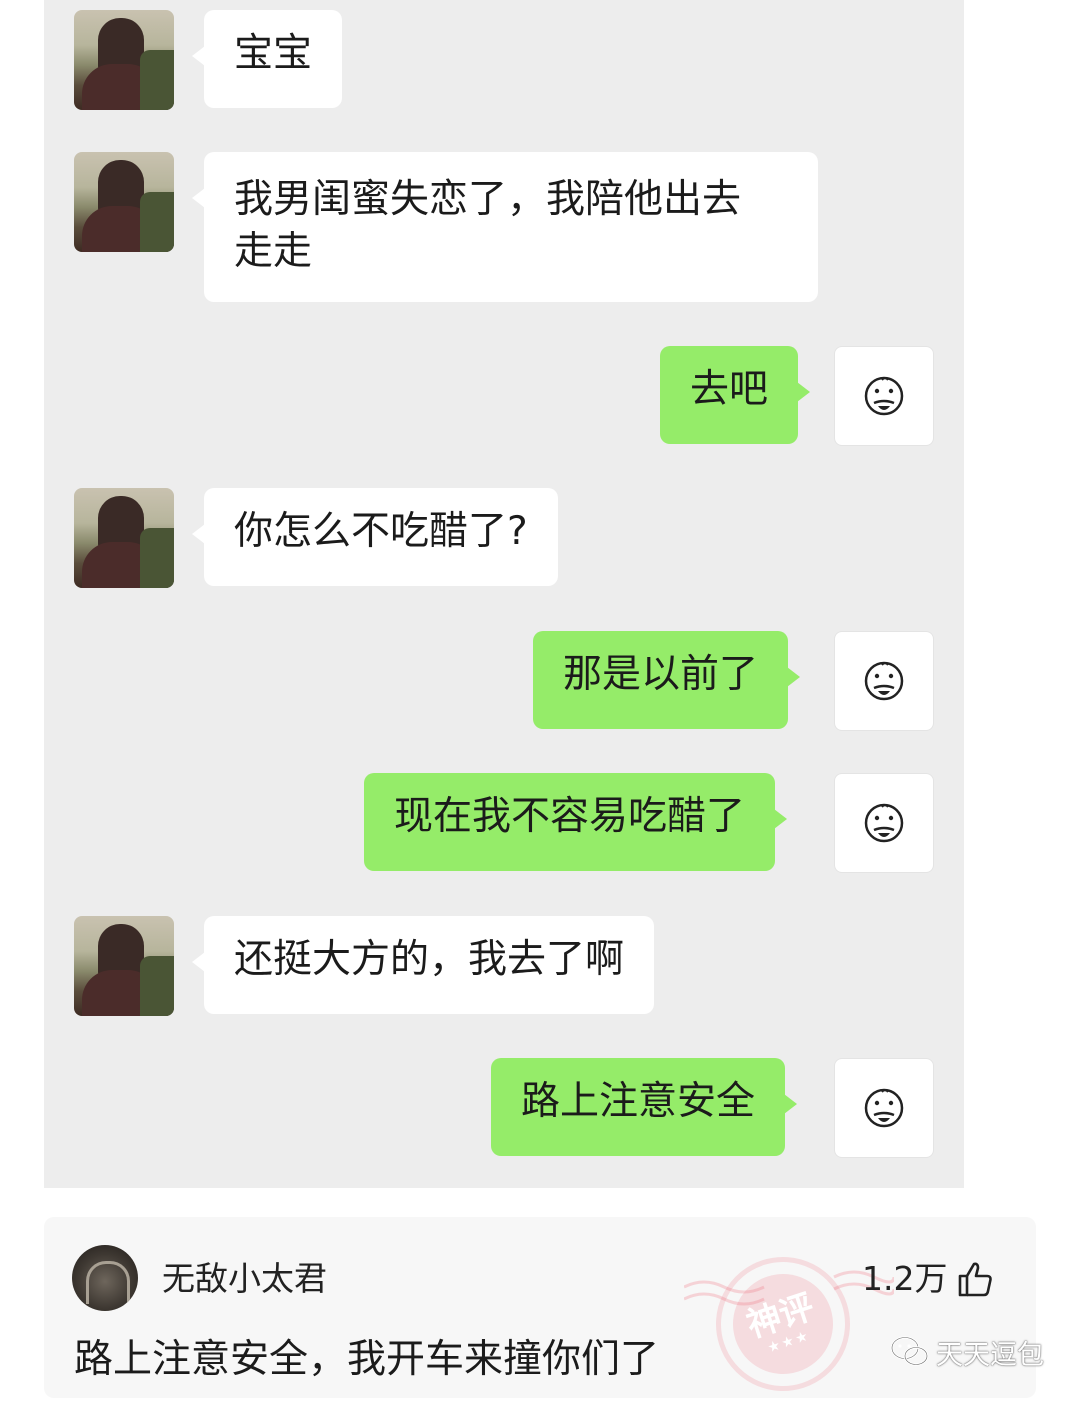 The width and height of the screenshot is (1080, 1408). What do you see at coordinates (244, 1279) in the screenshot?
I see `commenter-name: 无敌小太君` at bounding box center [244, 1279].